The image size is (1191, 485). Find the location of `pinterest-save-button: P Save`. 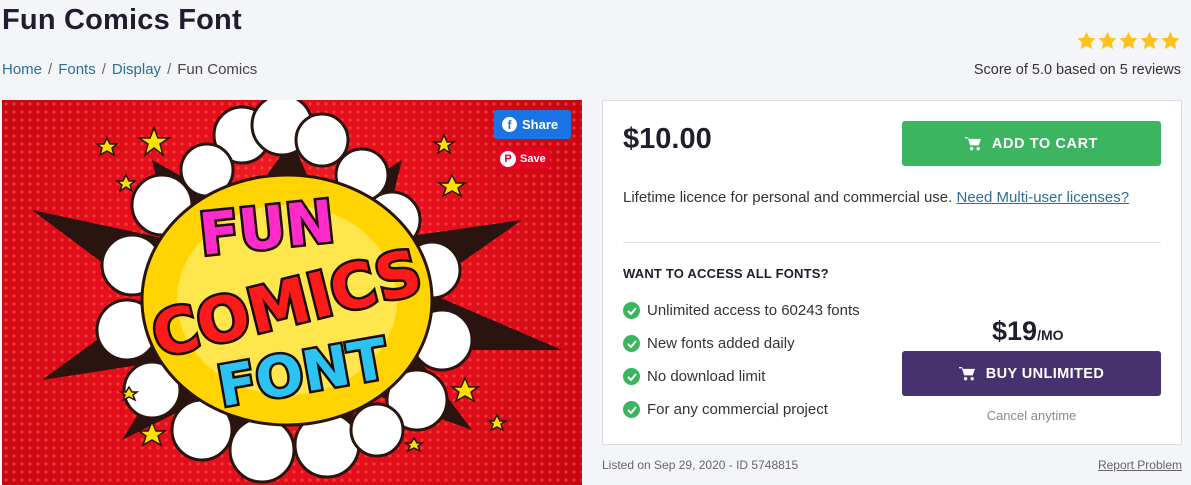

pinterest-save-button: P Save is located at coordinates (524, 159).